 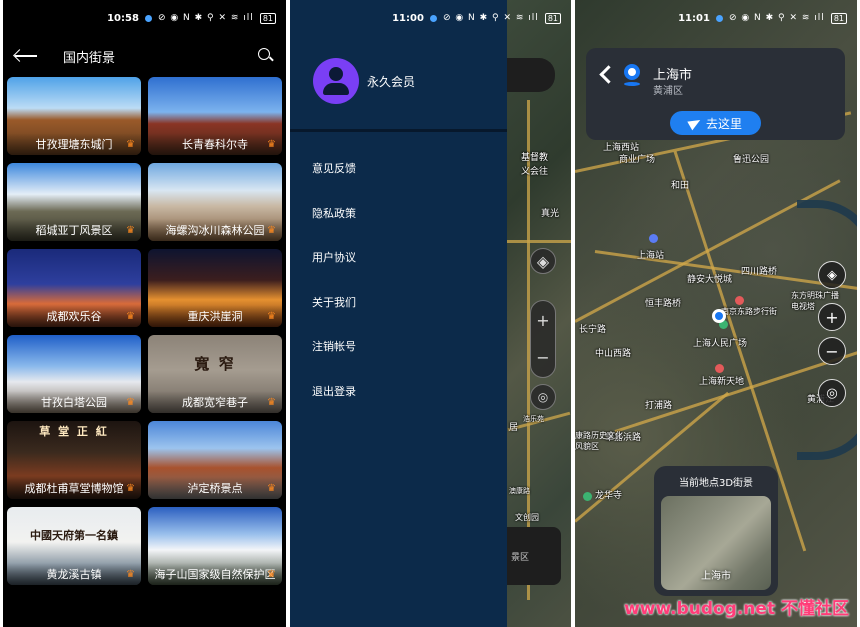 I want to click on scenic-tile: 中國天府第一名鎮 黄龙溪古镇 ♛, so click(x=74, y=546).